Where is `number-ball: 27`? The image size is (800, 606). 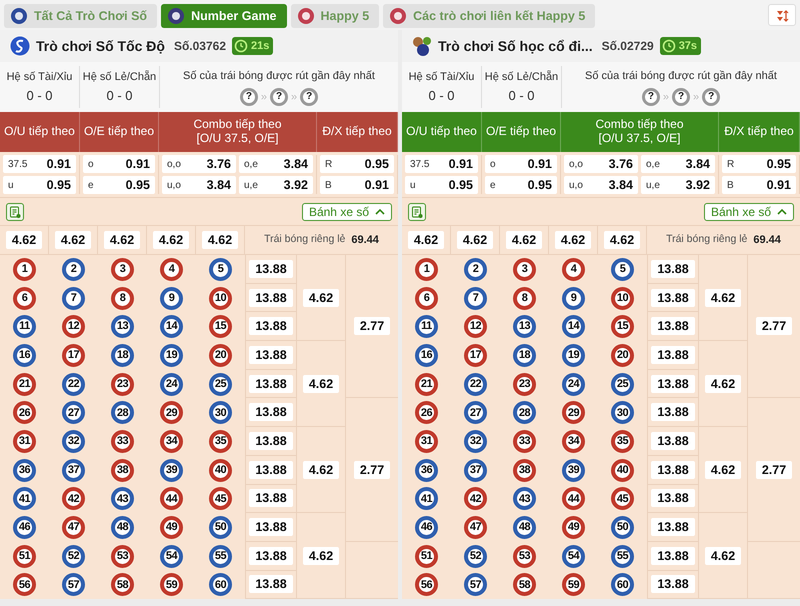 number-ball: 27 is located at coordinates (73, 412).